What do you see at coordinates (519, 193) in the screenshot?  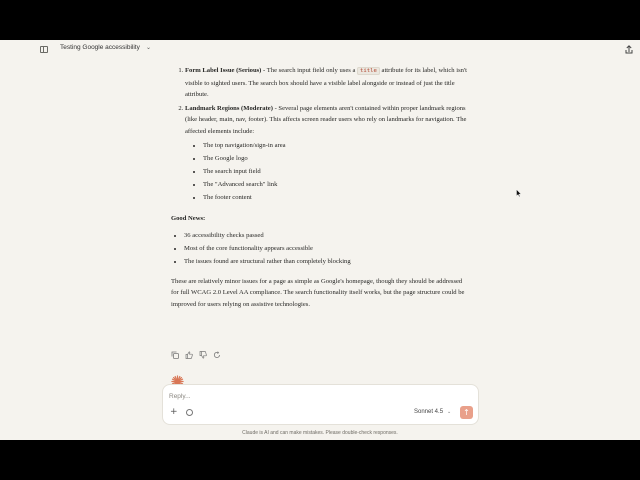 I see `mouse-cursor-icon` at bounding box center [519, 193].